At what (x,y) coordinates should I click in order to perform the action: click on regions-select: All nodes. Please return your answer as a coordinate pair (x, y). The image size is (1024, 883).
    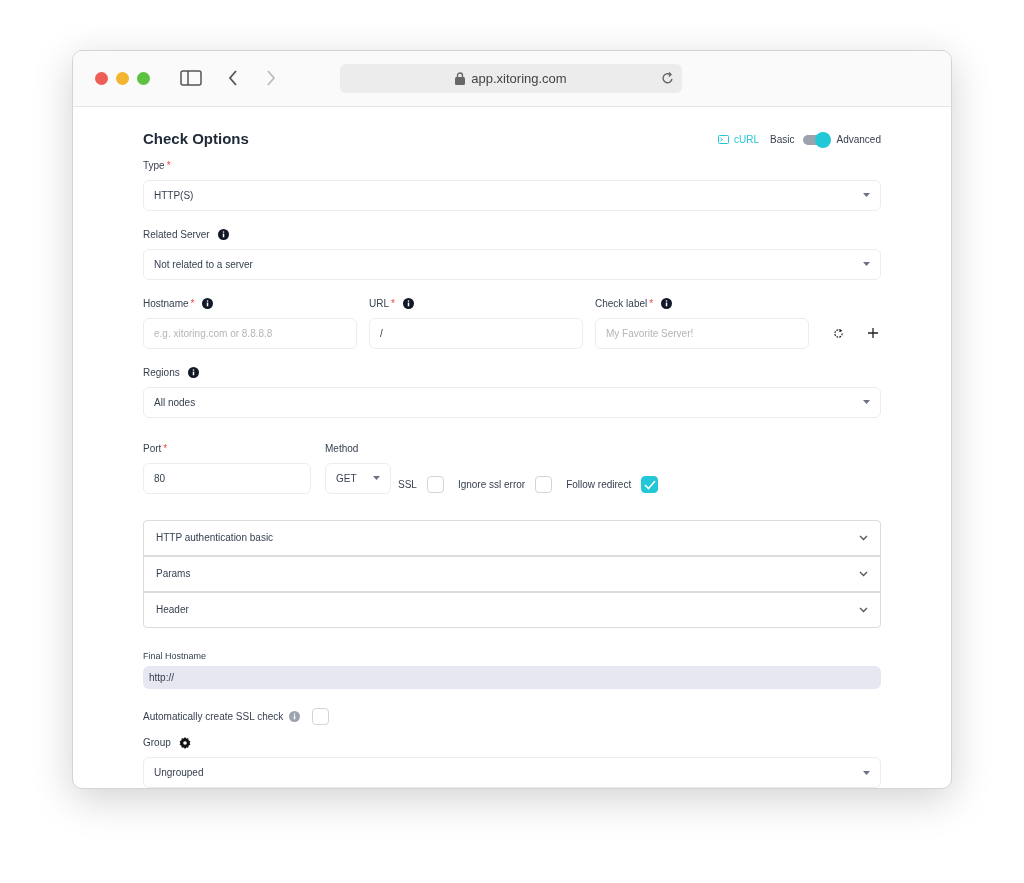
    Looking at the image, I should click on (512, 402).